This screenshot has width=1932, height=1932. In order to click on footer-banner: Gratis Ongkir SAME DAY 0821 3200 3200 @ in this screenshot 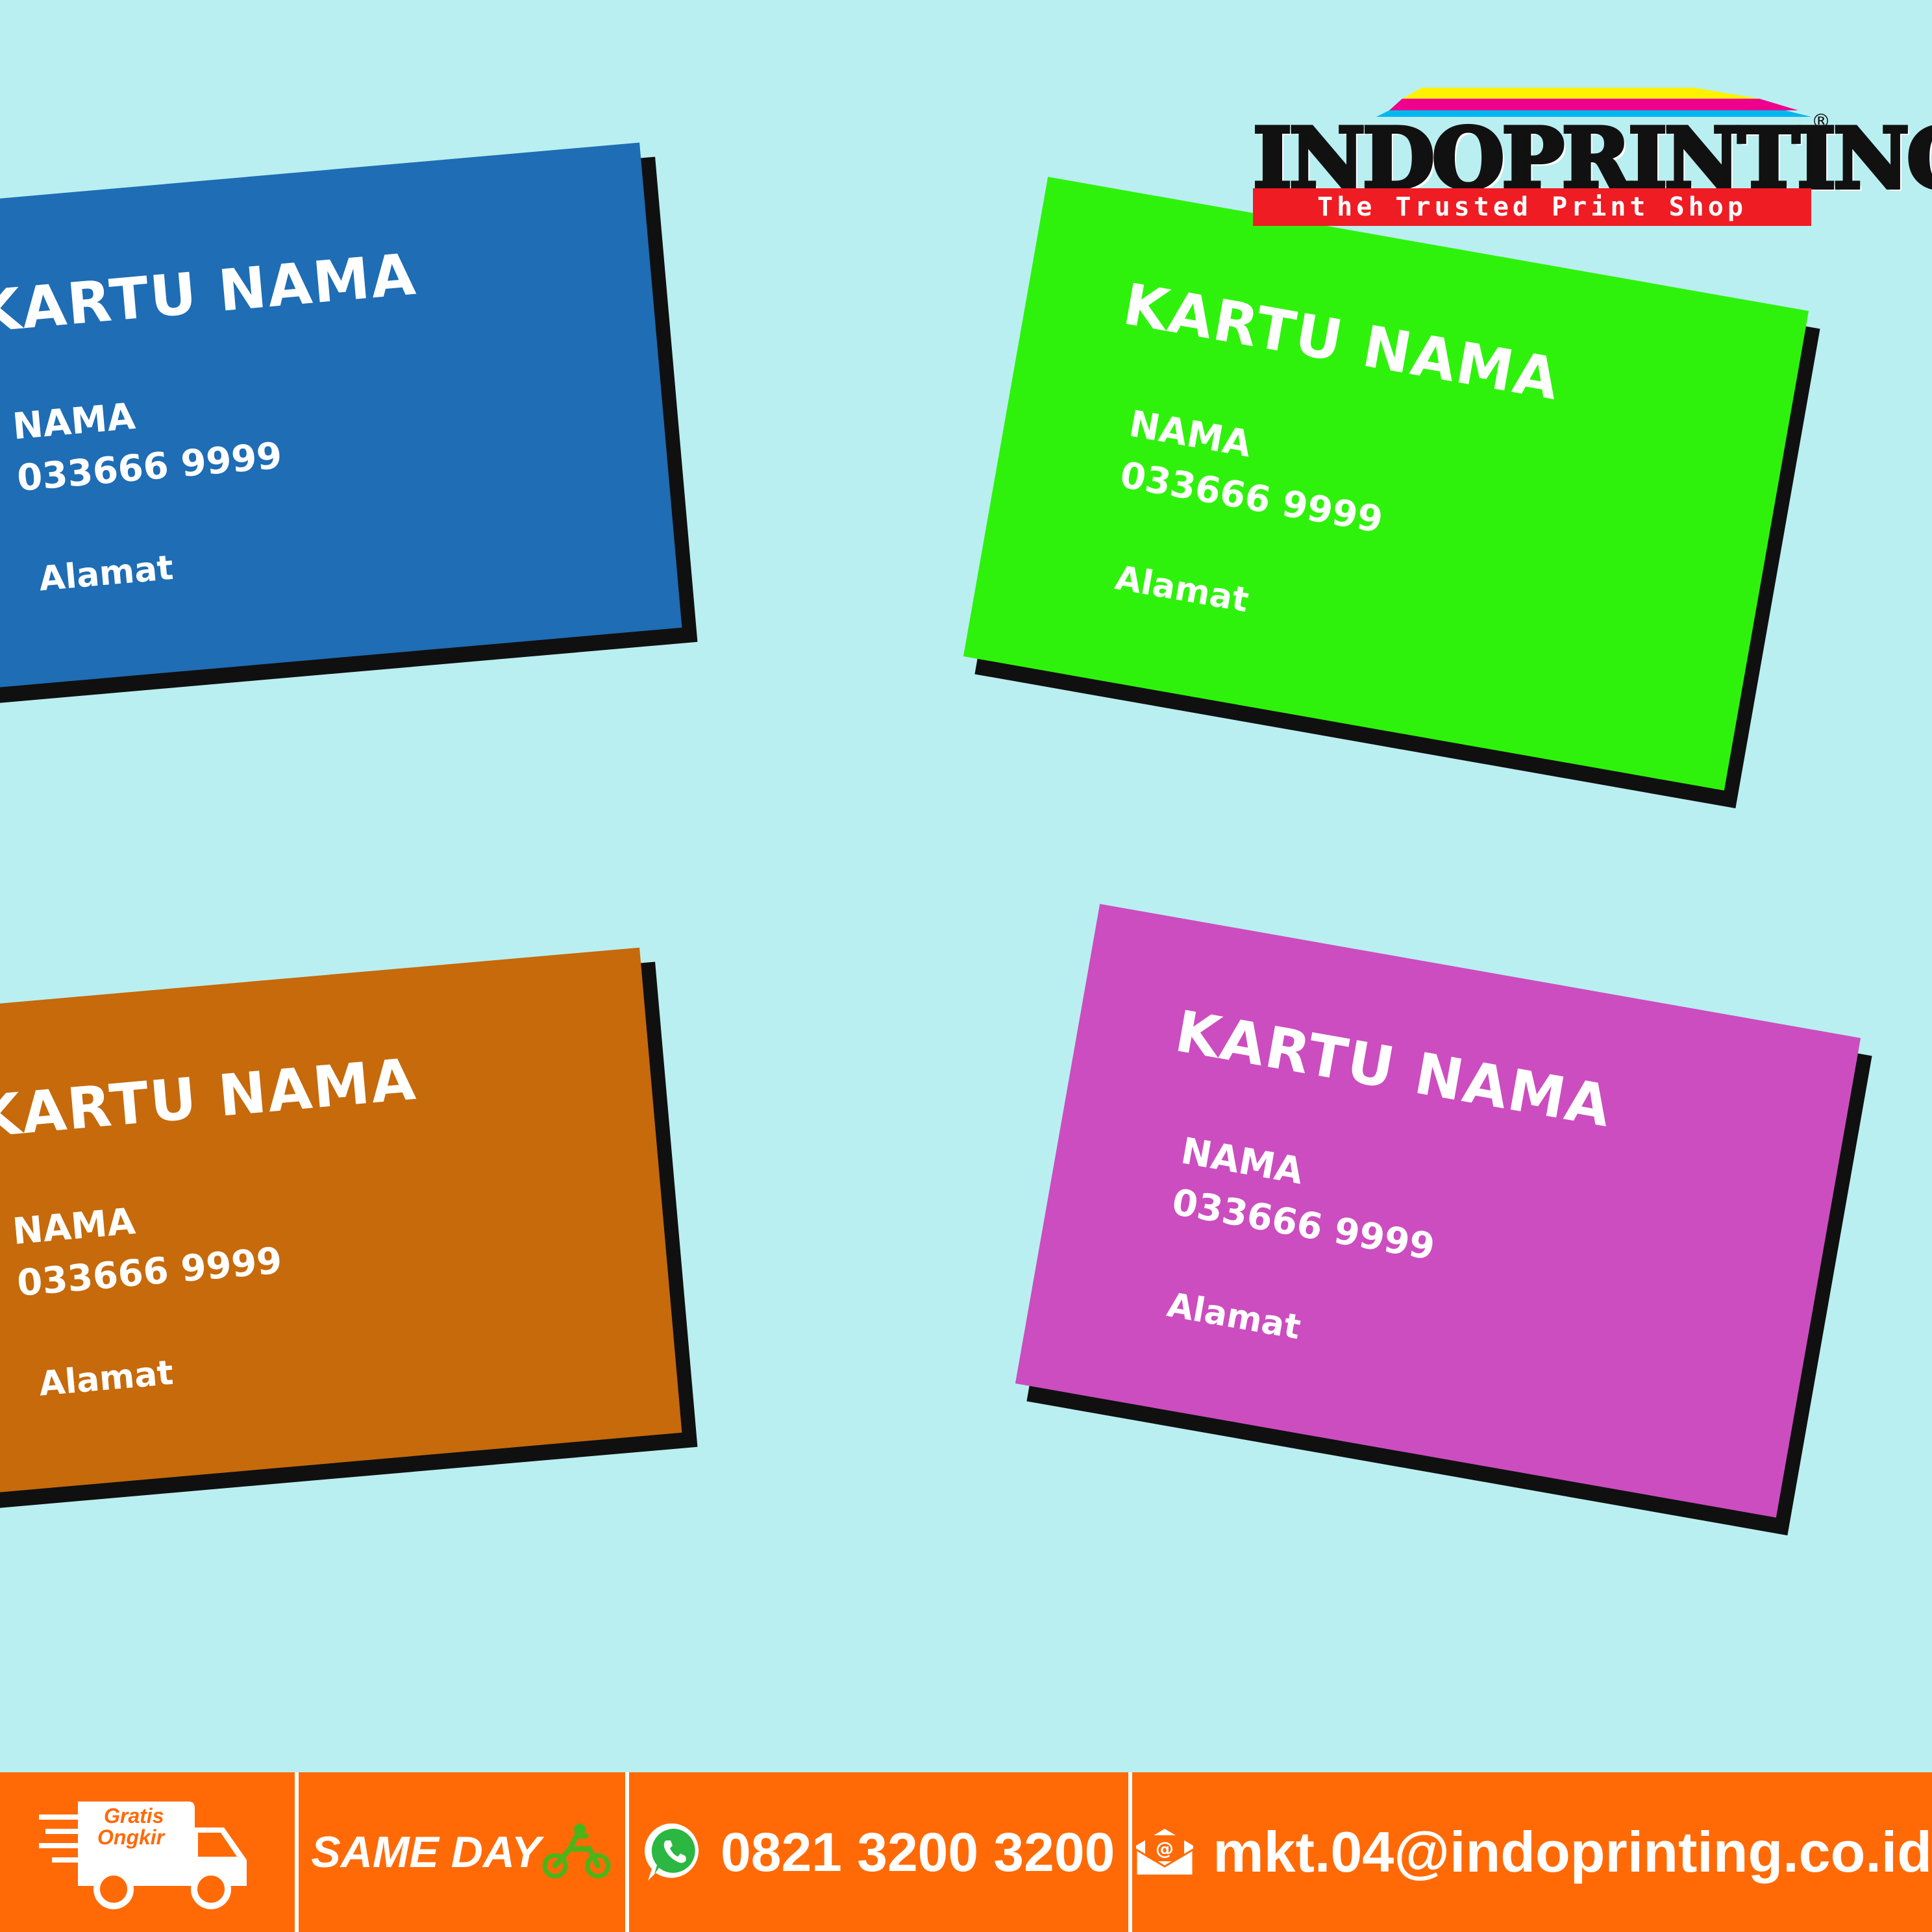, I will do `click(966, 1852)`.